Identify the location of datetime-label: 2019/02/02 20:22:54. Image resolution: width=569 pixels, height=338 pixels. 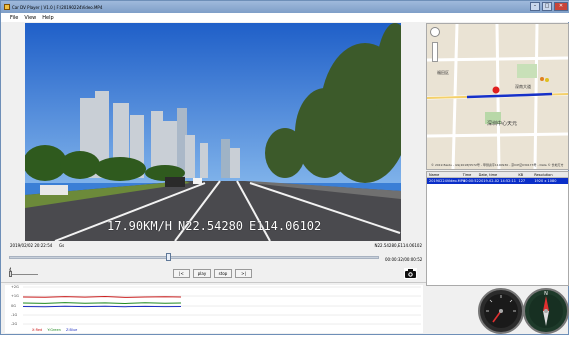
(31, 245).